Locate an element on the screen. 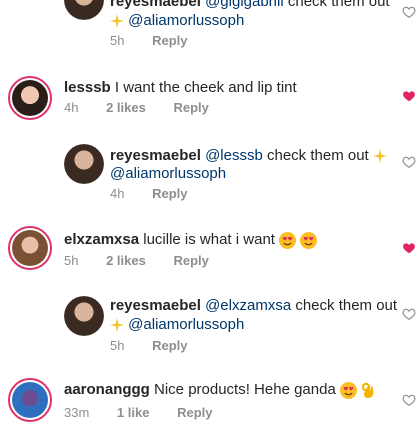 This screenshot has height=422, width=420. comment-meta: 33m 1 like Reply is located at coordinates (138, 412).